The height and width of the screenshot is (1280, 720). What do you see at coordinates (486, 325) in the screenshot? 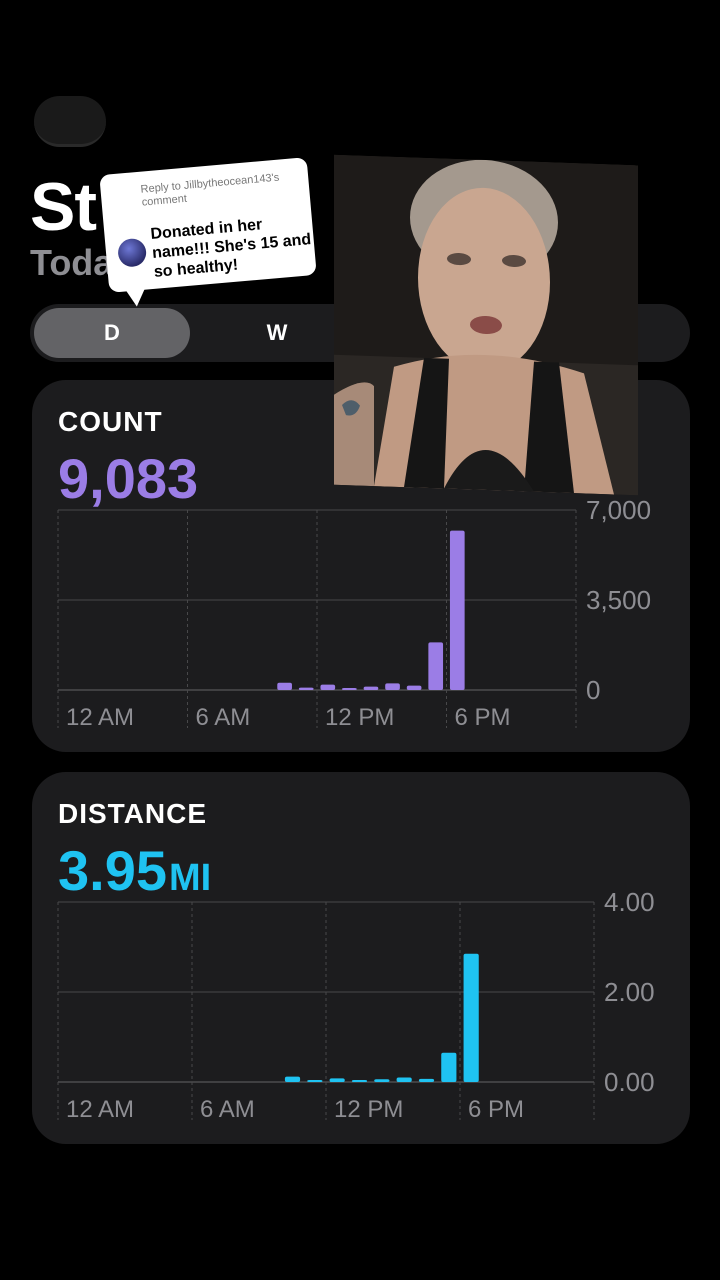
I see `creator-video-overlay` at bounding box center [486, 325].